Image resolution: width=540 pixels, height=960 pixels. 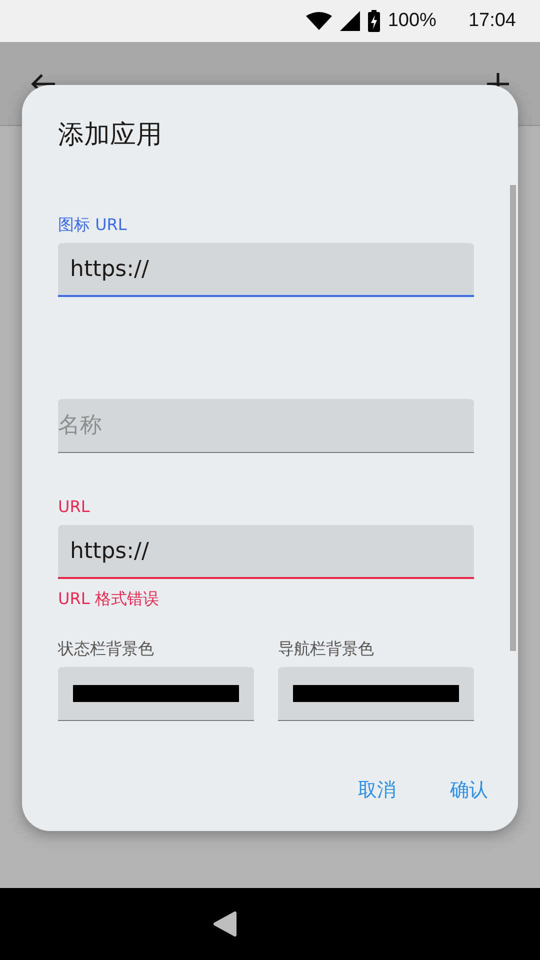 I want to click on clock-time: 17:04, so click(x=492, y=21).